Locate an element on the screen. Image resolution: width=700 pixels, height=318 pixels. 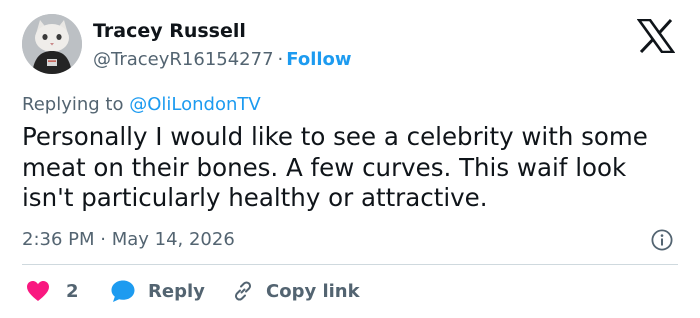
reply-bubble-icon is located at coordinates (123, 291).